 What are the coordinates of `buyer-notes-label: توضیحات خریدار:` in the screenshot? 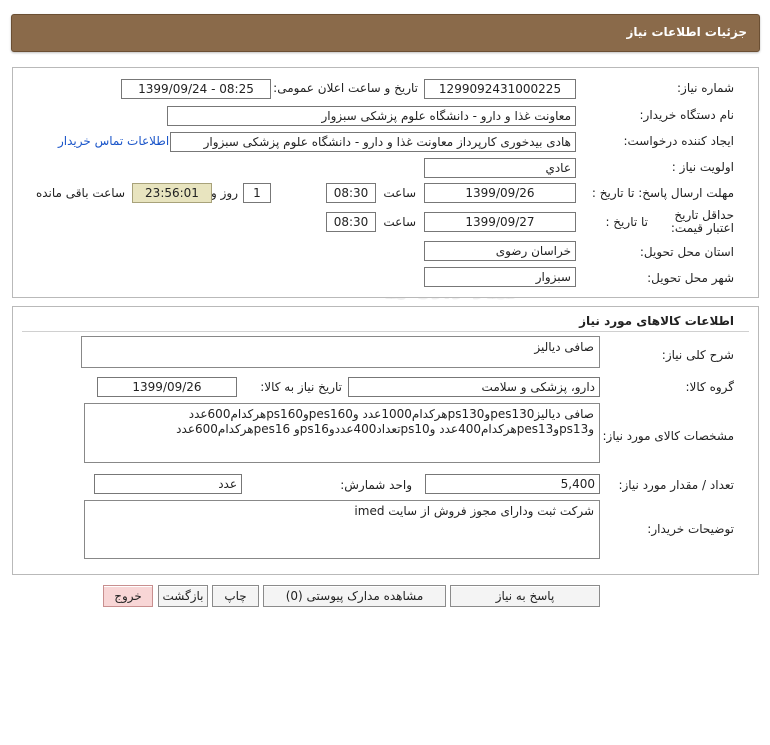 It's located at (690, 529).